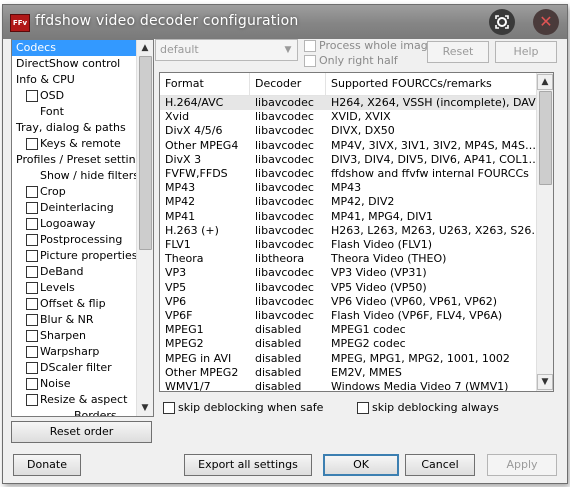 The width and height of the screenshot is (570, 487). What do you see at coordinates (74, 112) in the screenshot?
I see `sidebar-item: Font` at bounding box center [74, 112].